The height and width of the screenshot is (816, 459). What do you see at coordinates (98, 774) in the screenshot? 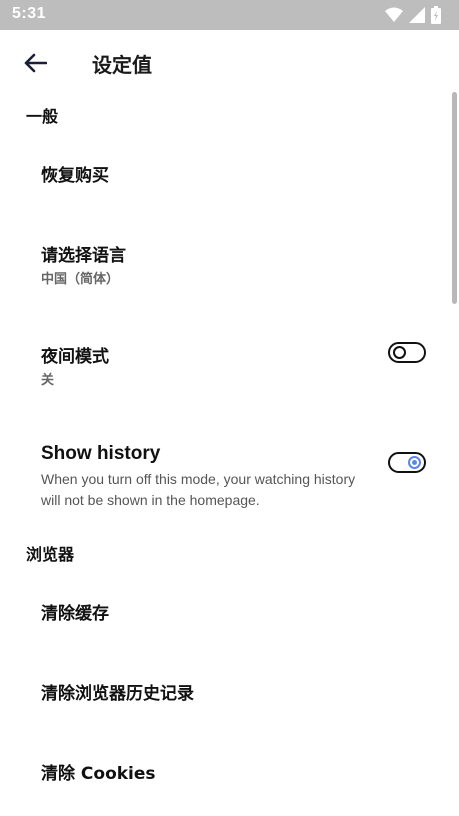
I see `clear-cookies-label: 清除 Cookies` at bounding box center [98, 774].